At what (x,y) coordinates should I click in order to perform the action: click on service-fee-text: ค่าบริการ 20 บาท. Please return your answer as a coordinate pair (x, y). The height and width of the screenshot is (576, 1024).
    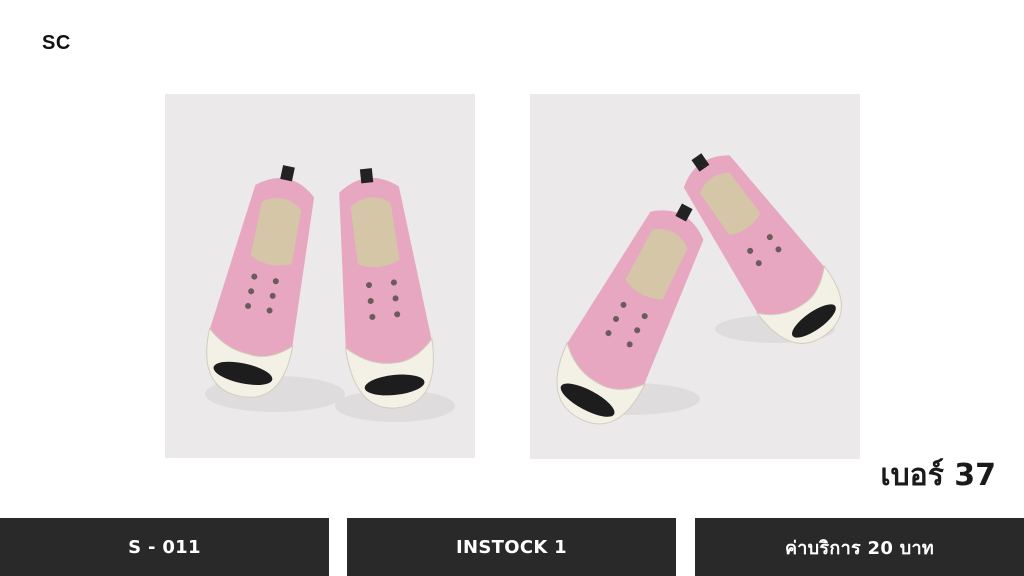
    Looking at the image, I should click on (859, 548).